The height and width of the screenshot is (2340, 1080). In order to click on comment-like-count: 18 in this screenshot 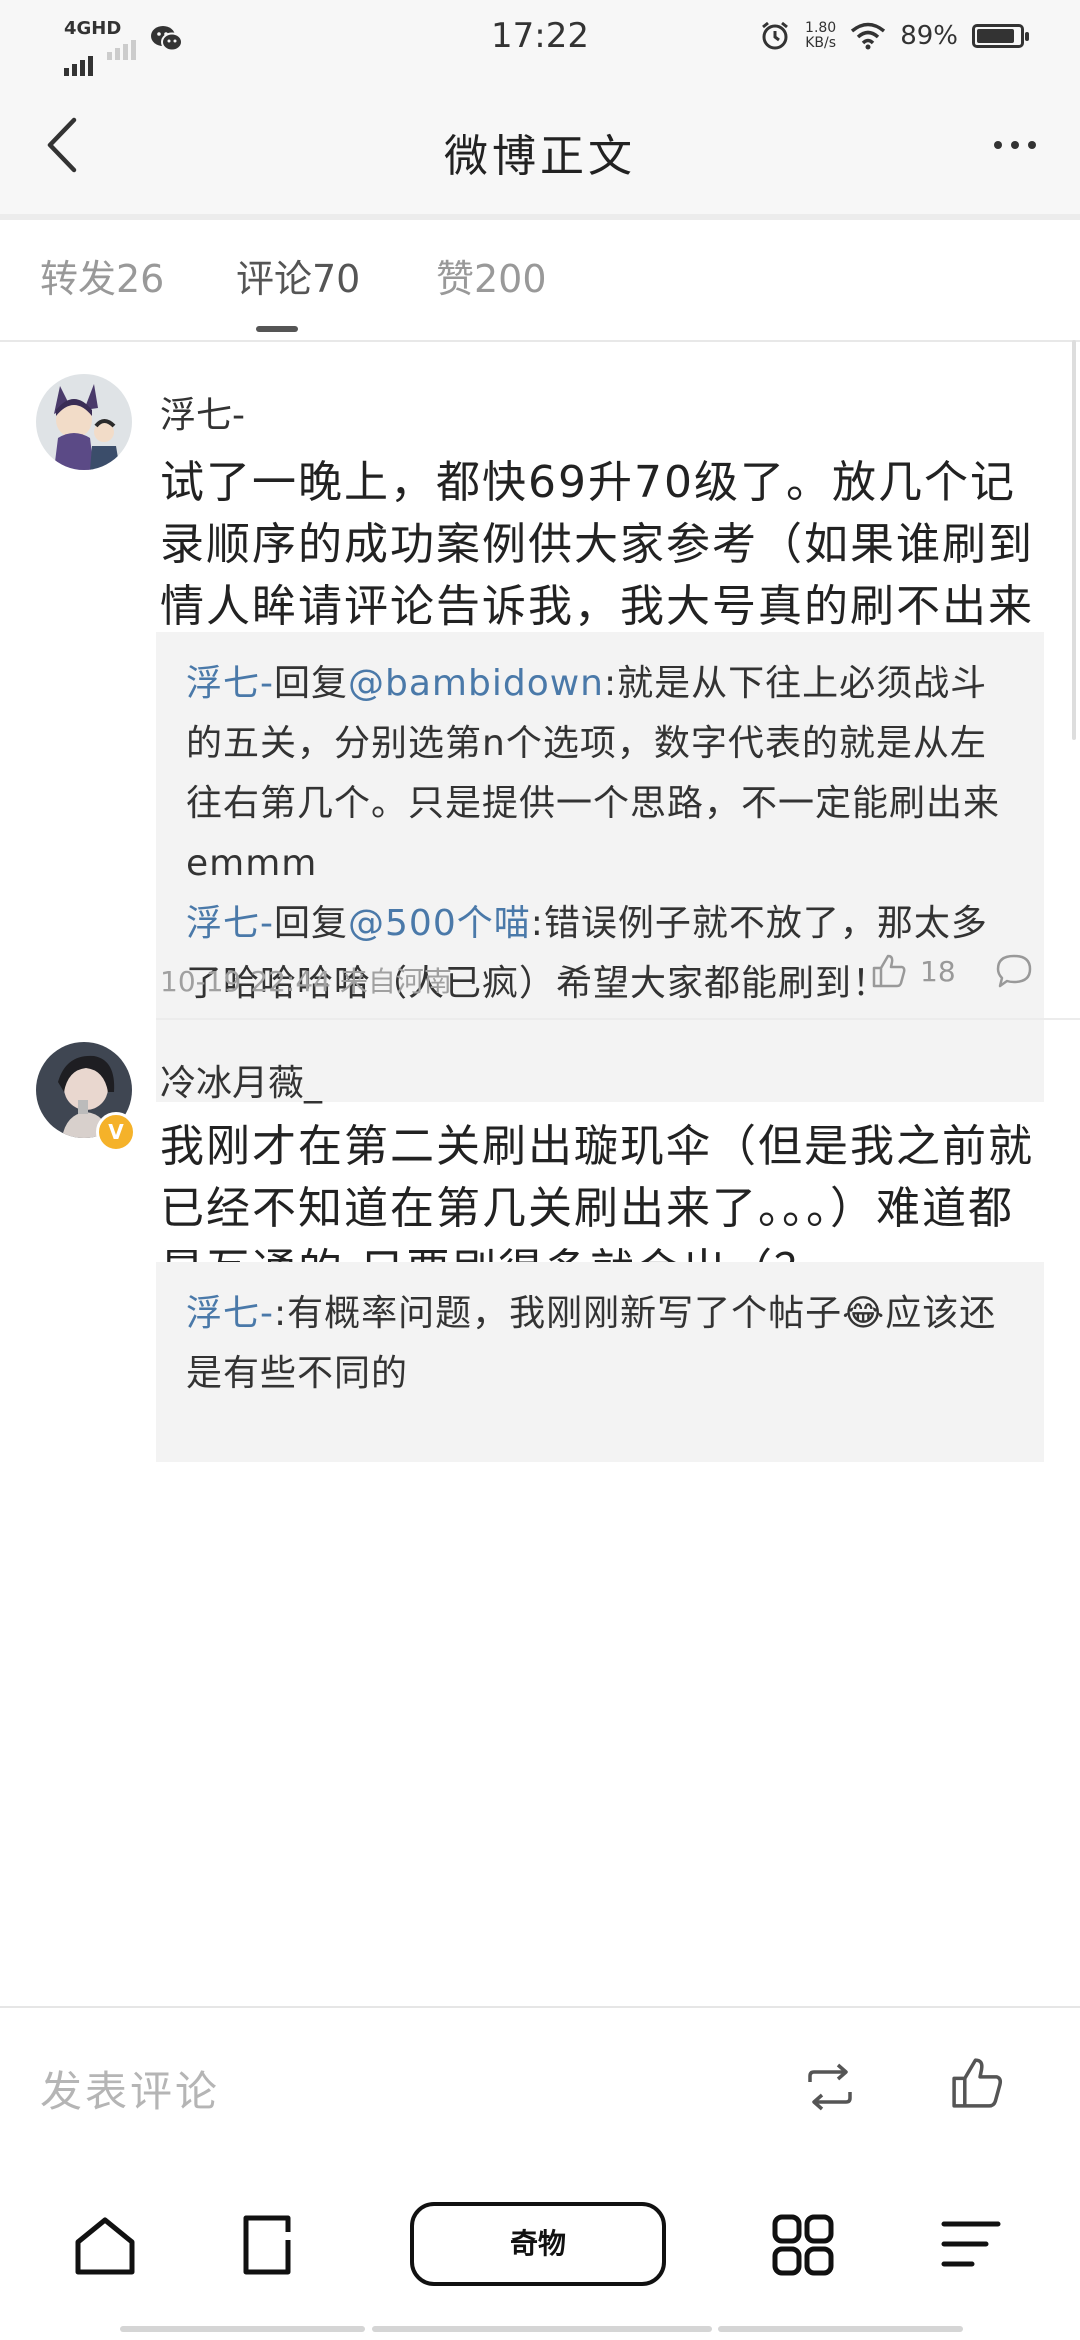, I will do `click(938, 971)`.